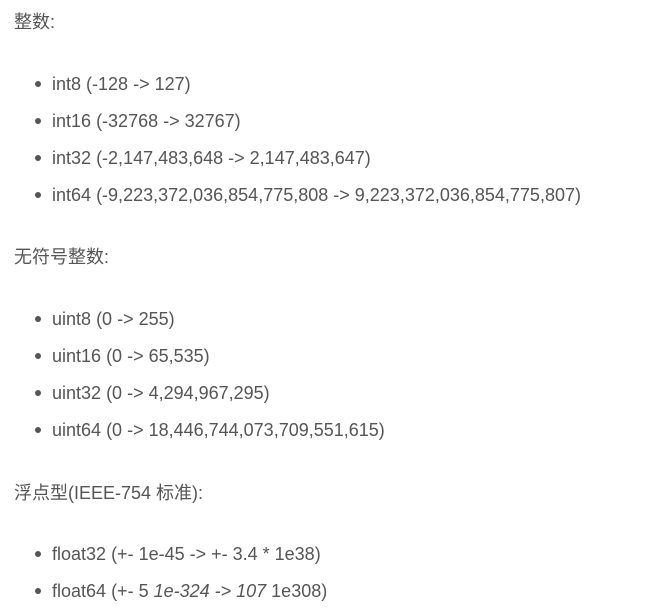  Describe the element at coordinates (132, 591) in the screenshot. I see `type-range-prefix: (+- 5` at that location.